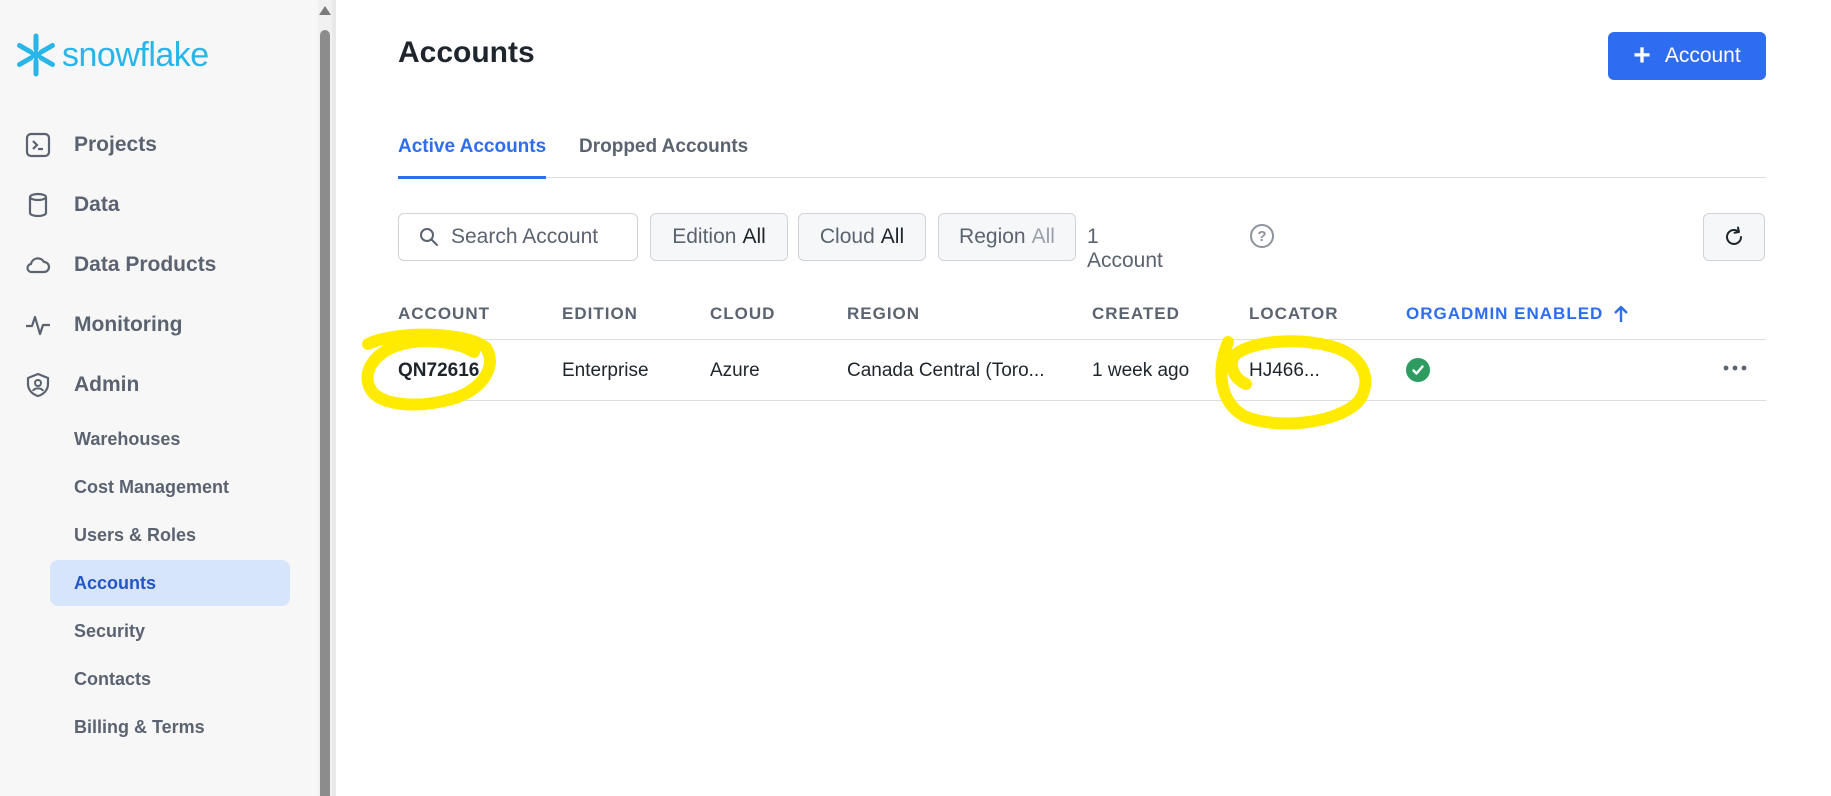 This screenshot has width=1831, height=796. I want to click on search-input, so click(536, 237).